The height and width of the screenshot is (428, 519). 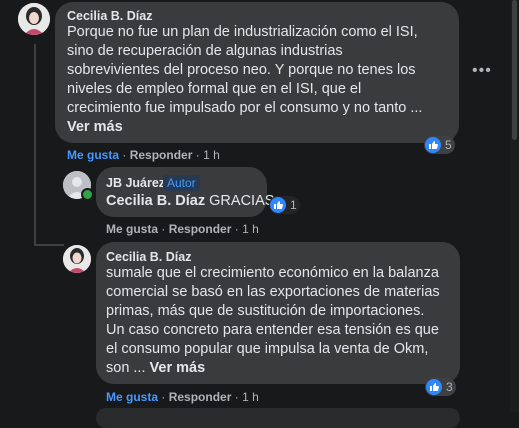 I want to click on author-badge: Autor, so click(x=181, y=183).